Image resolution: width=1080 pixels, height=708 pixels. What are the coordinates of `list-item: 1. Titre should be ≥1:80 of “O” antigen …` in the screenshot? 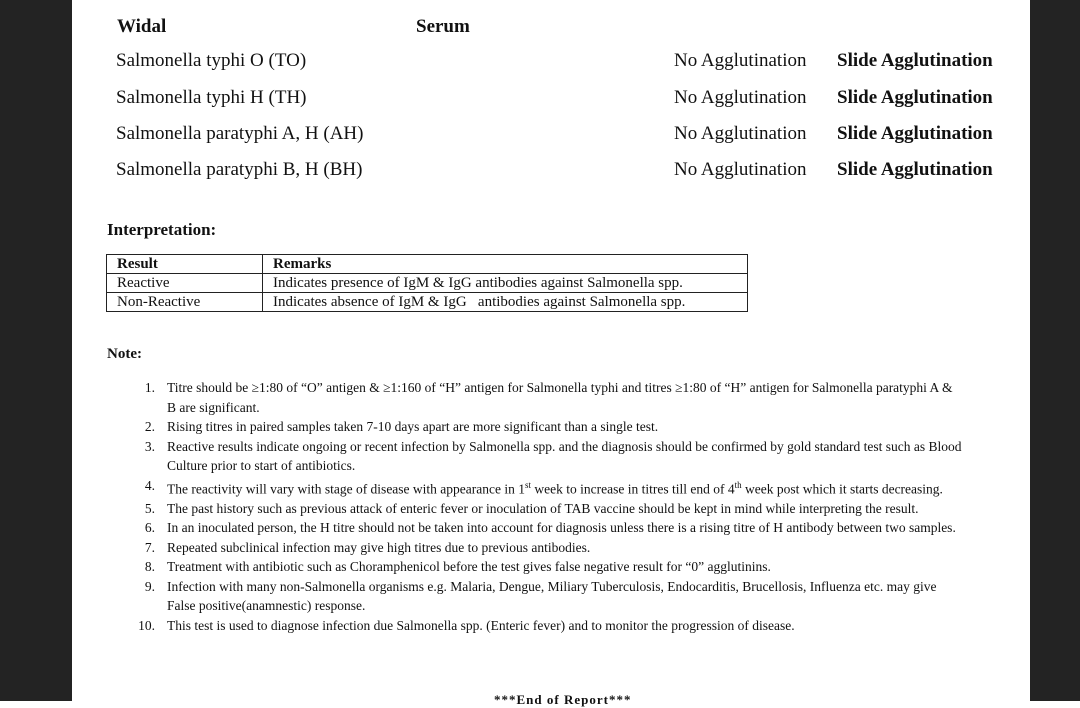 It's located at (481, 397).